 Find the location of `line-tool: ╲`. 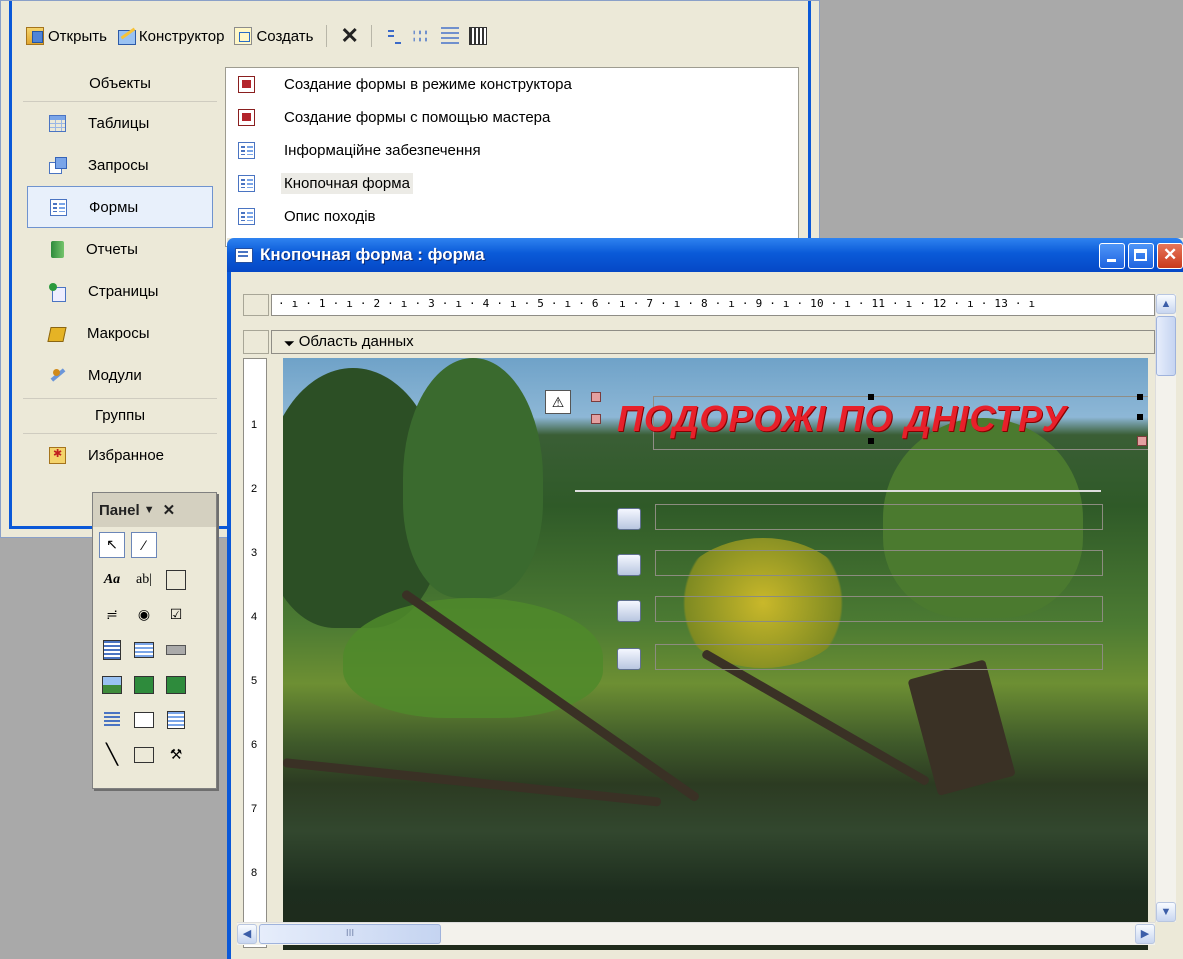

line-tool: ╲ is located at coordinates (112, 755).